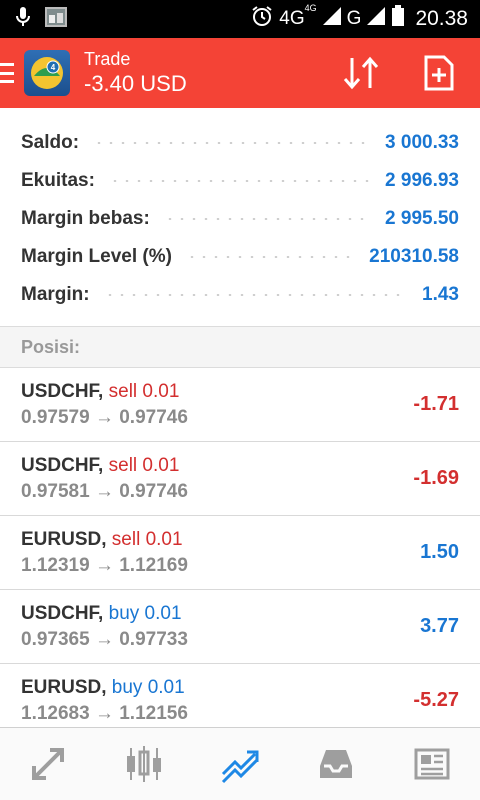 Image resolution: width=480 pixels, height=800 pixels. Describe the element at coordinates (23, 19) in the screenshot. I see `mic-icon` at that location.